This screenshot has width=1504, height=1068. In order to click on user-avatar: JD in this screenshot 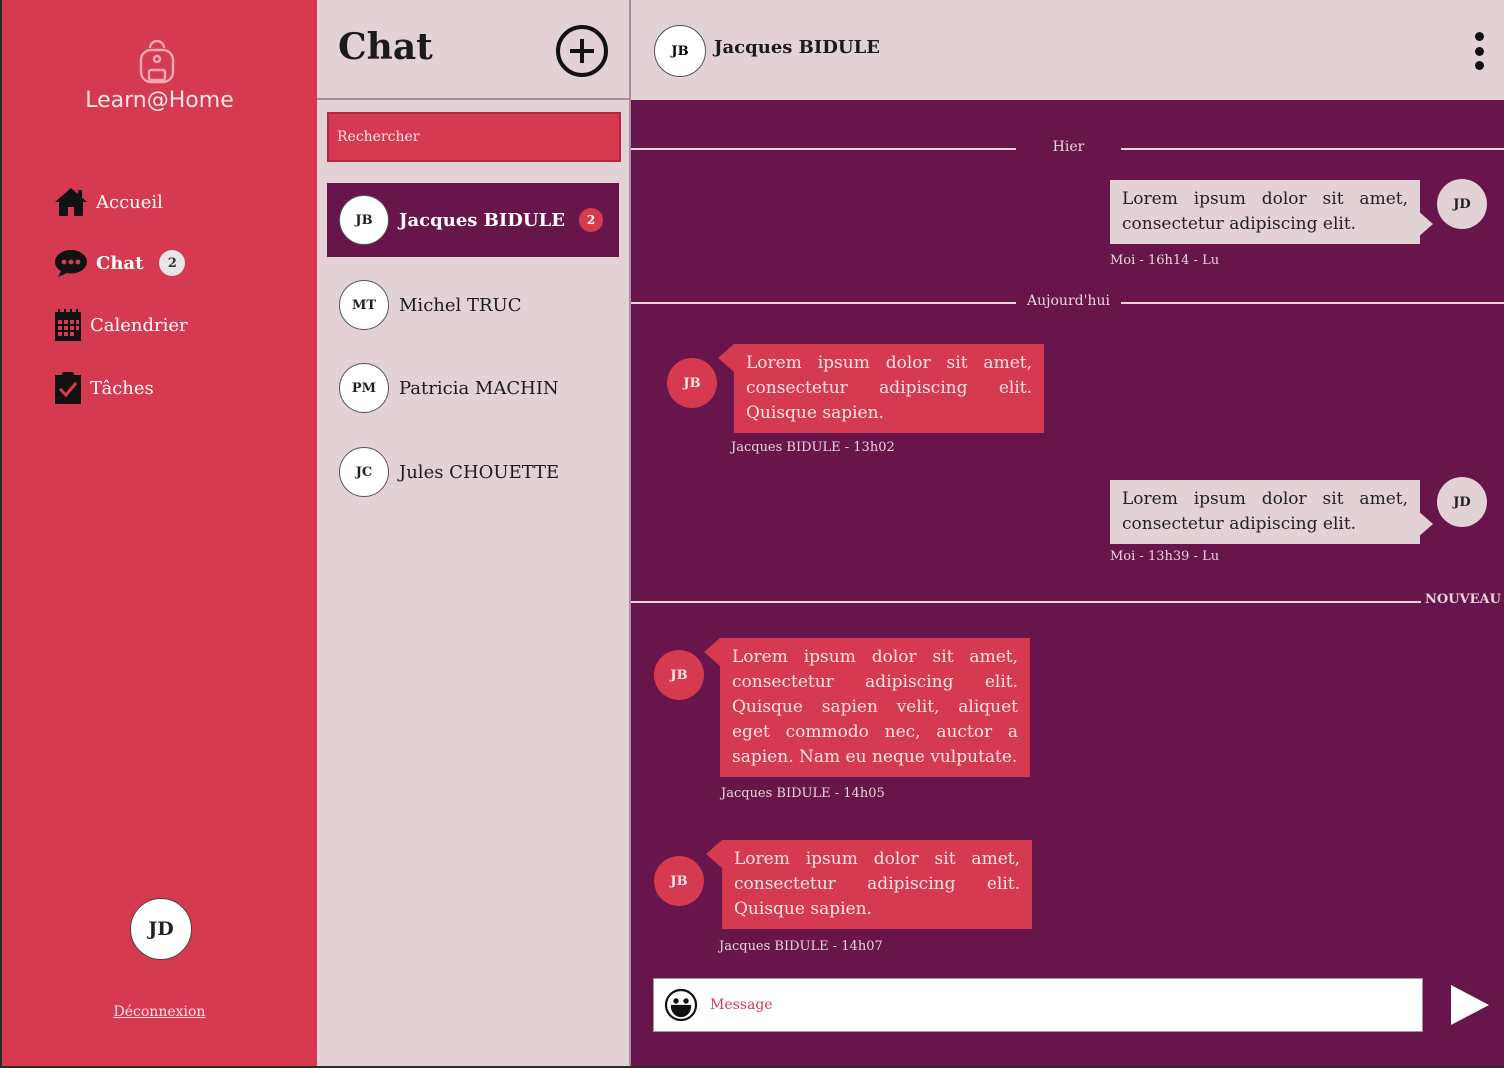, I will do `click(161, 929)`.